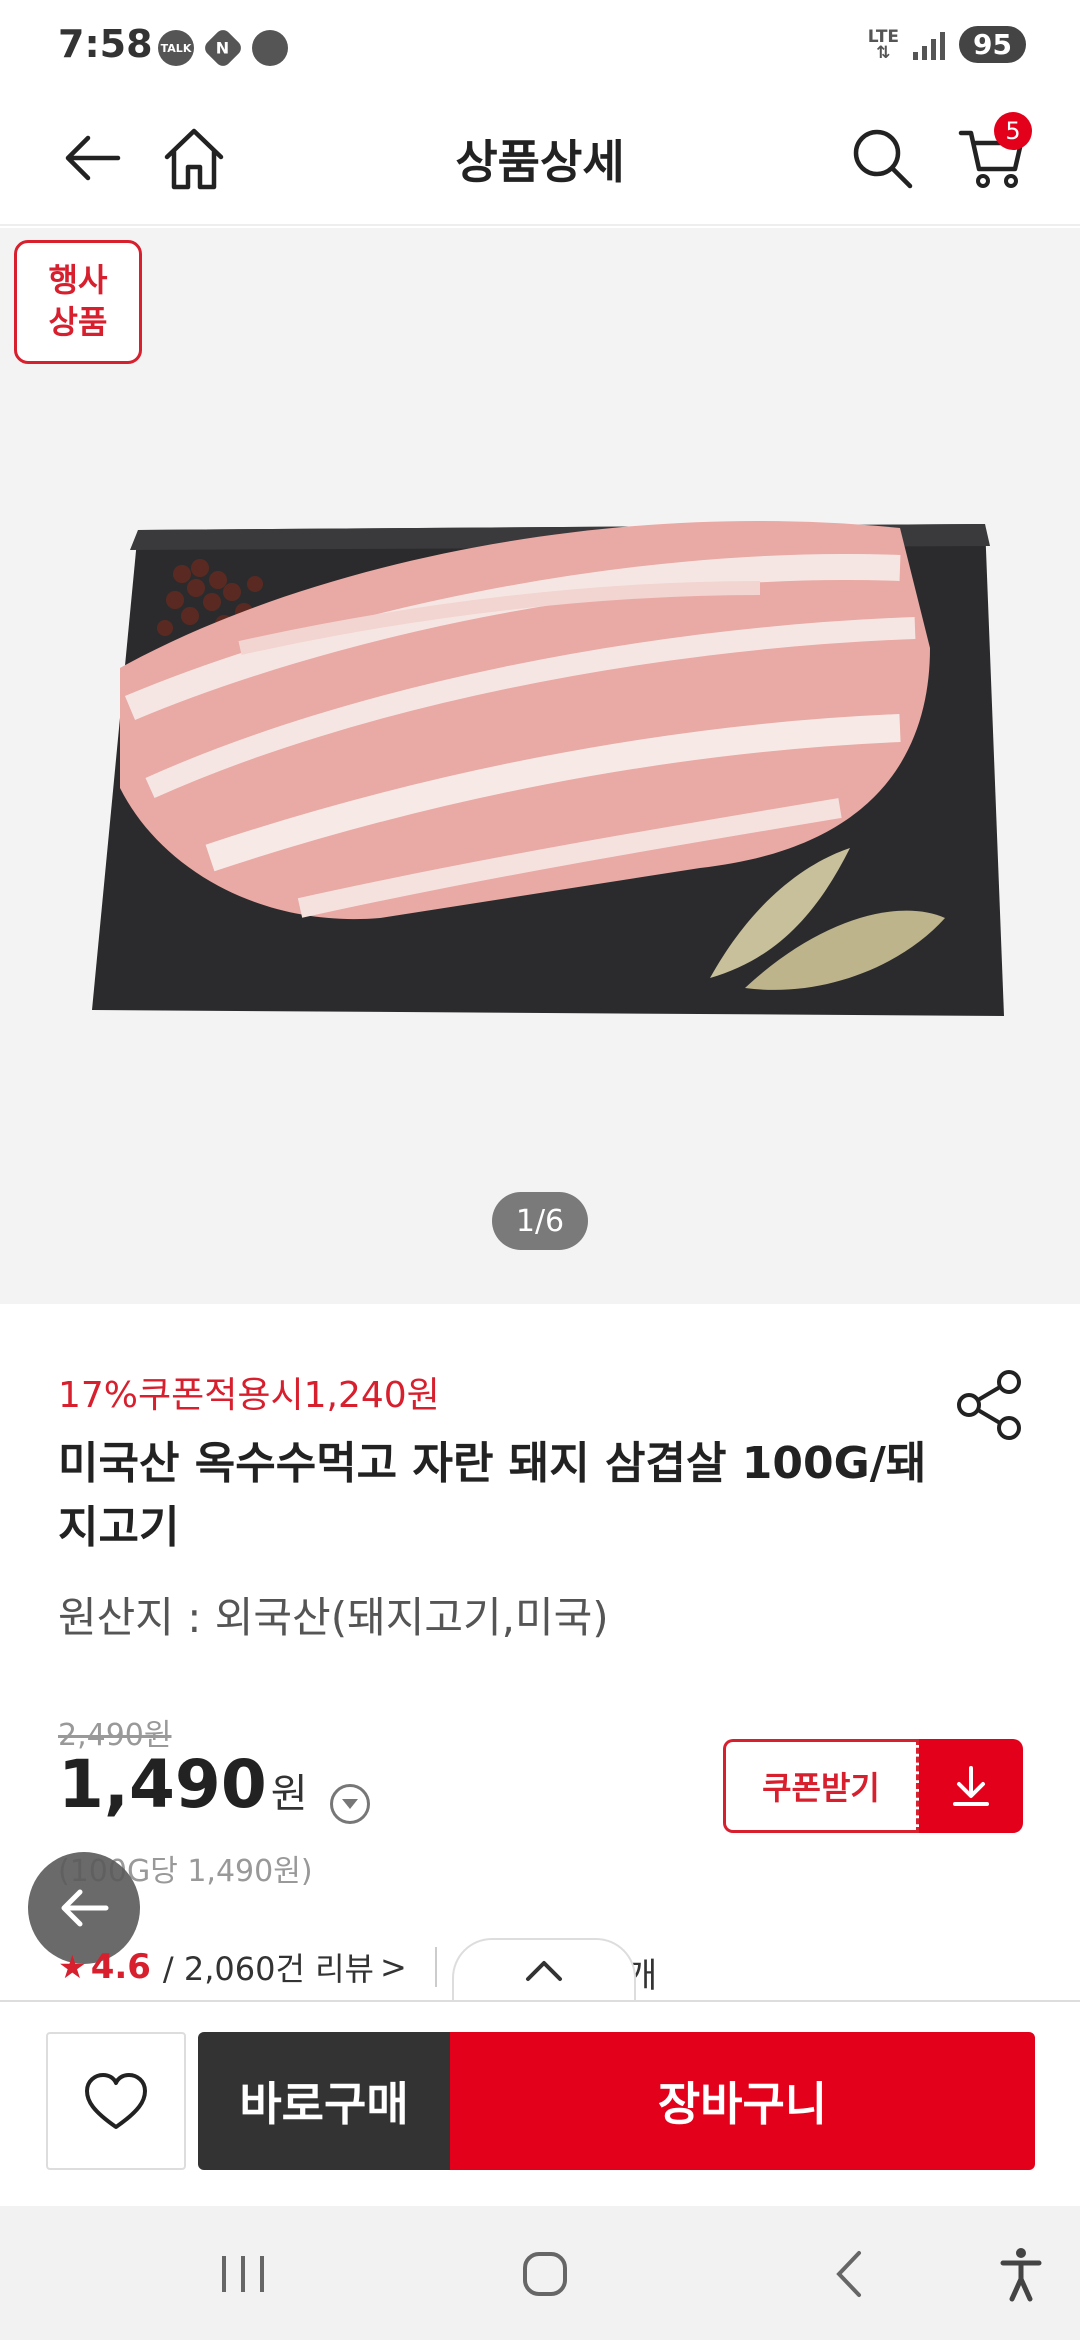  What do you see at coordinates (333, 1617) in the screenshot?
I see `origin-info: 원산지 : 외국산(돼지고기,미국)` at bounding box center [333, 1617].